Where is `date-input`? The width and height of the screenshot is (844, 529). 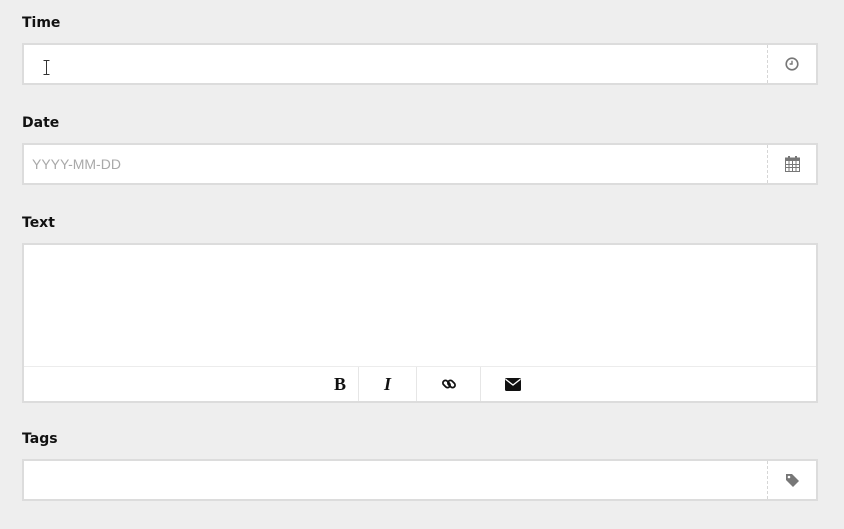 date-input is located at coordinates (395, 164).